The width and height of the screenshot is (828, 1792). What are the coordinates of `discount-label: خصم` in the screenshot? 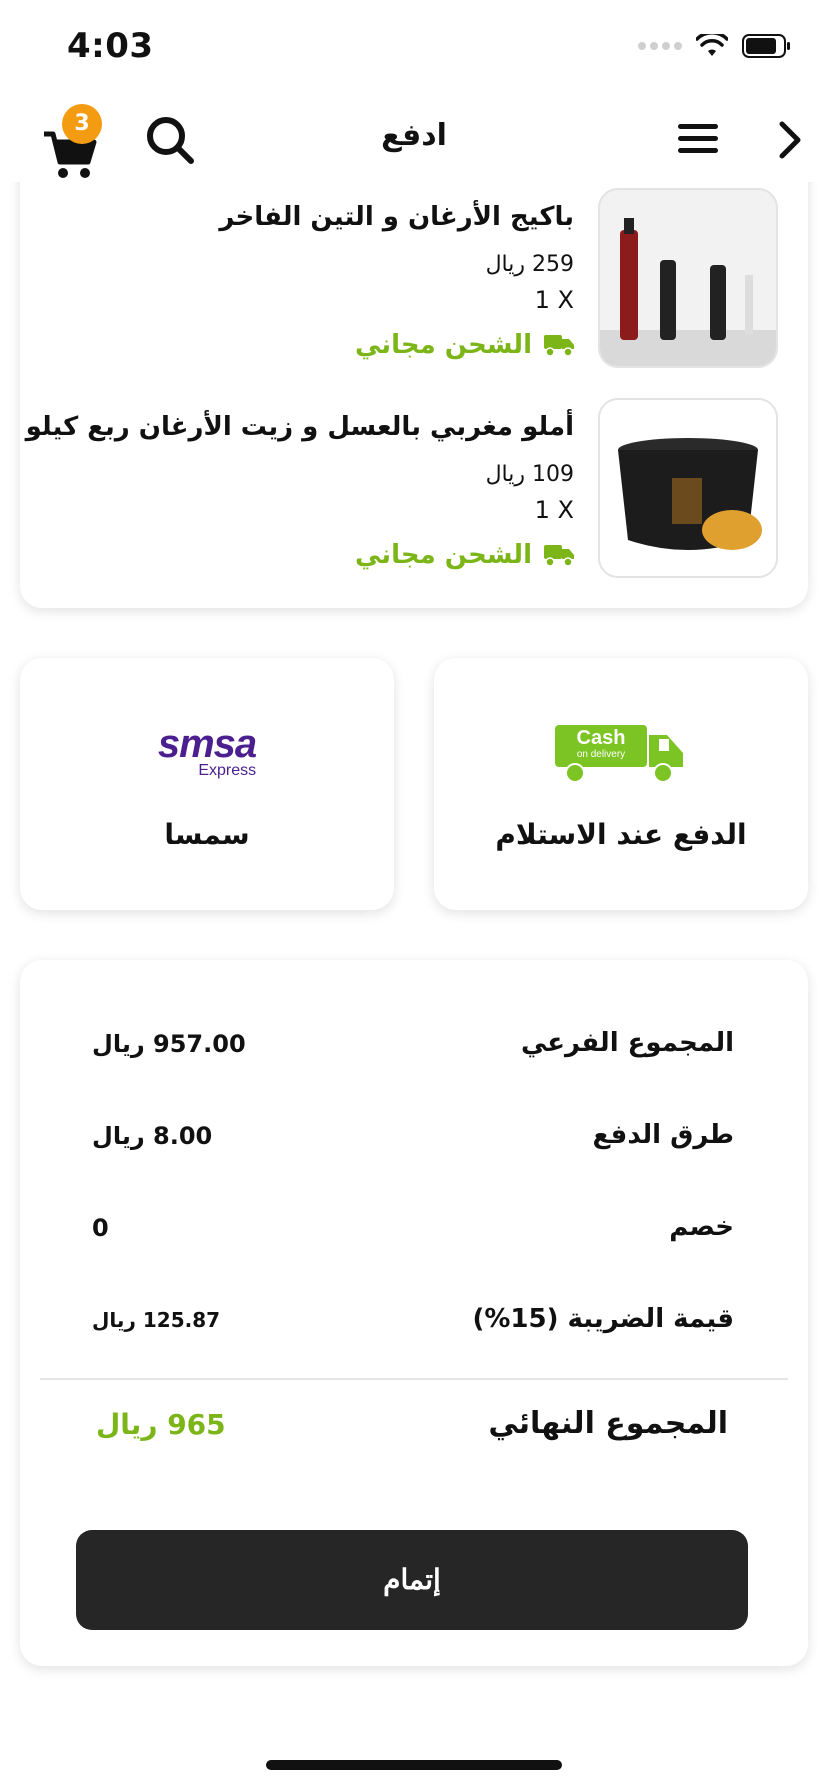 It's located at (701, 1227).